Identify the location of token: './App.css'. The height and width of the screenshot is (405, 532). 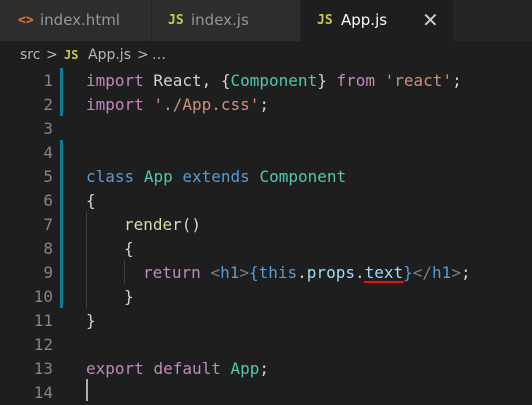
(206, 104).